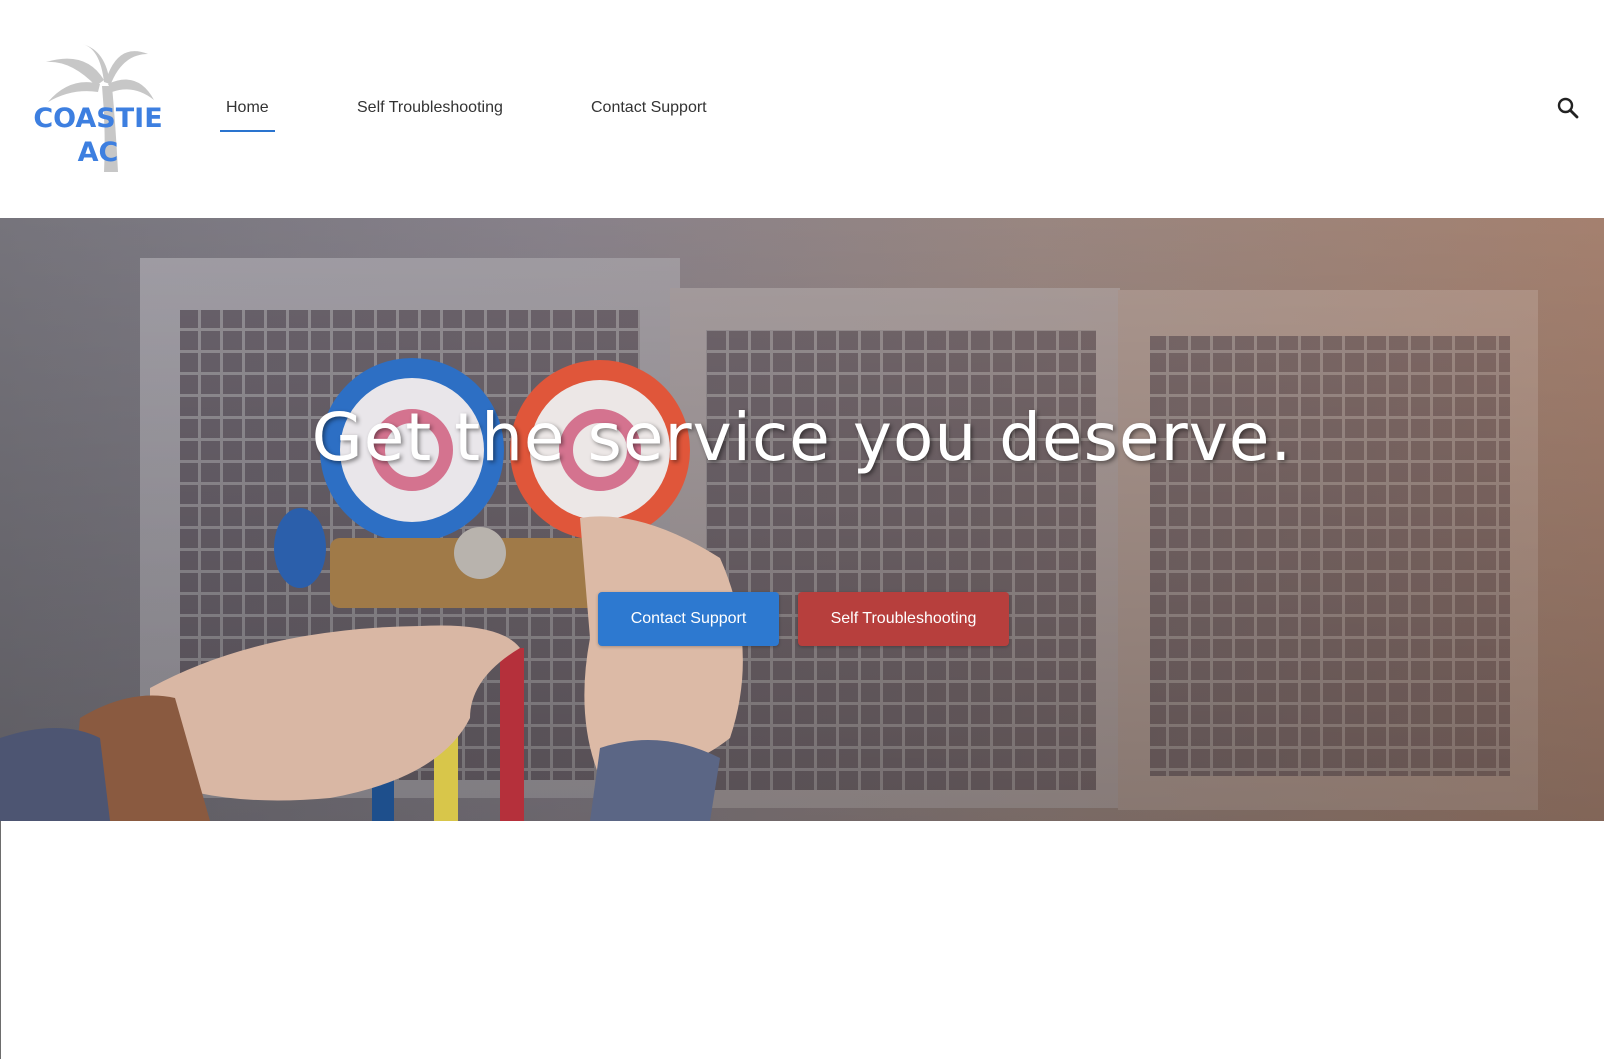  What do you see at coordinates (247, 113) in the screenshot?
I see `nav-item-home: Home` at bounding box center [247, 113].